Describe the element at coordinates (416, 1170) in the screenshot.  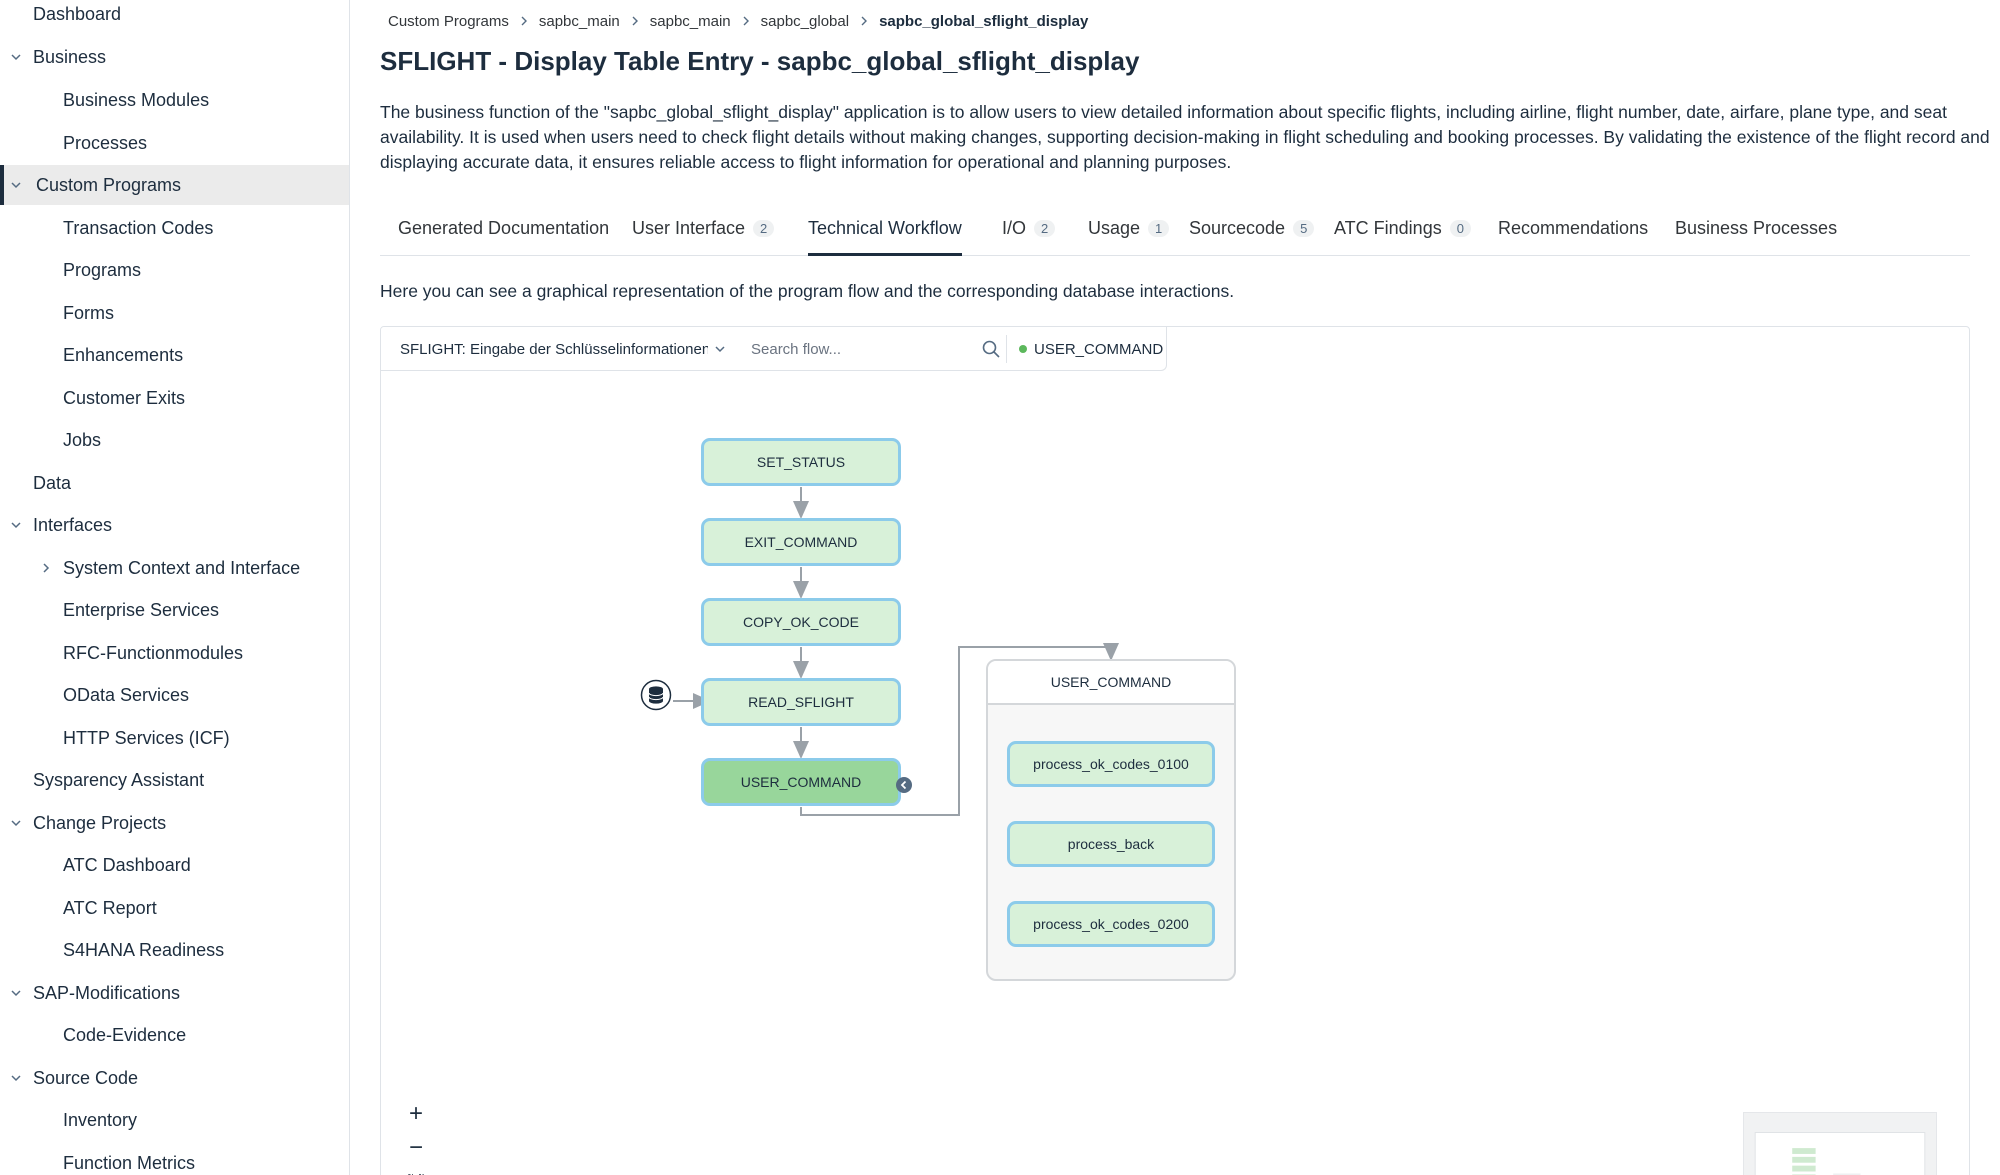
I see `fit-view-button` at that location.